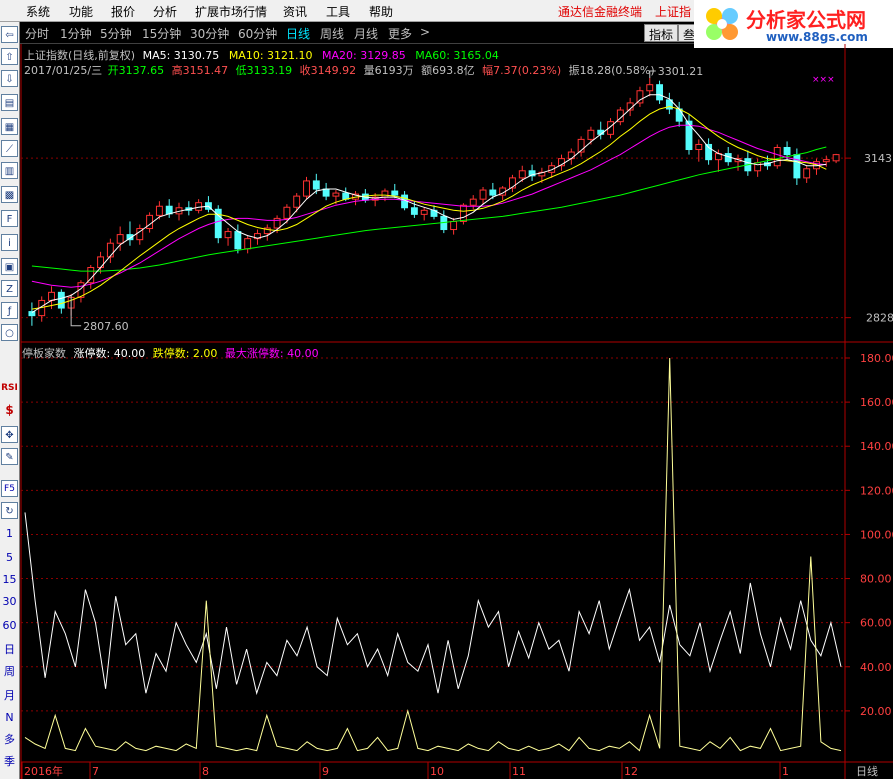 This screenshot has width=893, height=779. Describe the element at coordinates (879, 318) in the screenshot. I see `price-axis-label-lower: 2828` at that location.